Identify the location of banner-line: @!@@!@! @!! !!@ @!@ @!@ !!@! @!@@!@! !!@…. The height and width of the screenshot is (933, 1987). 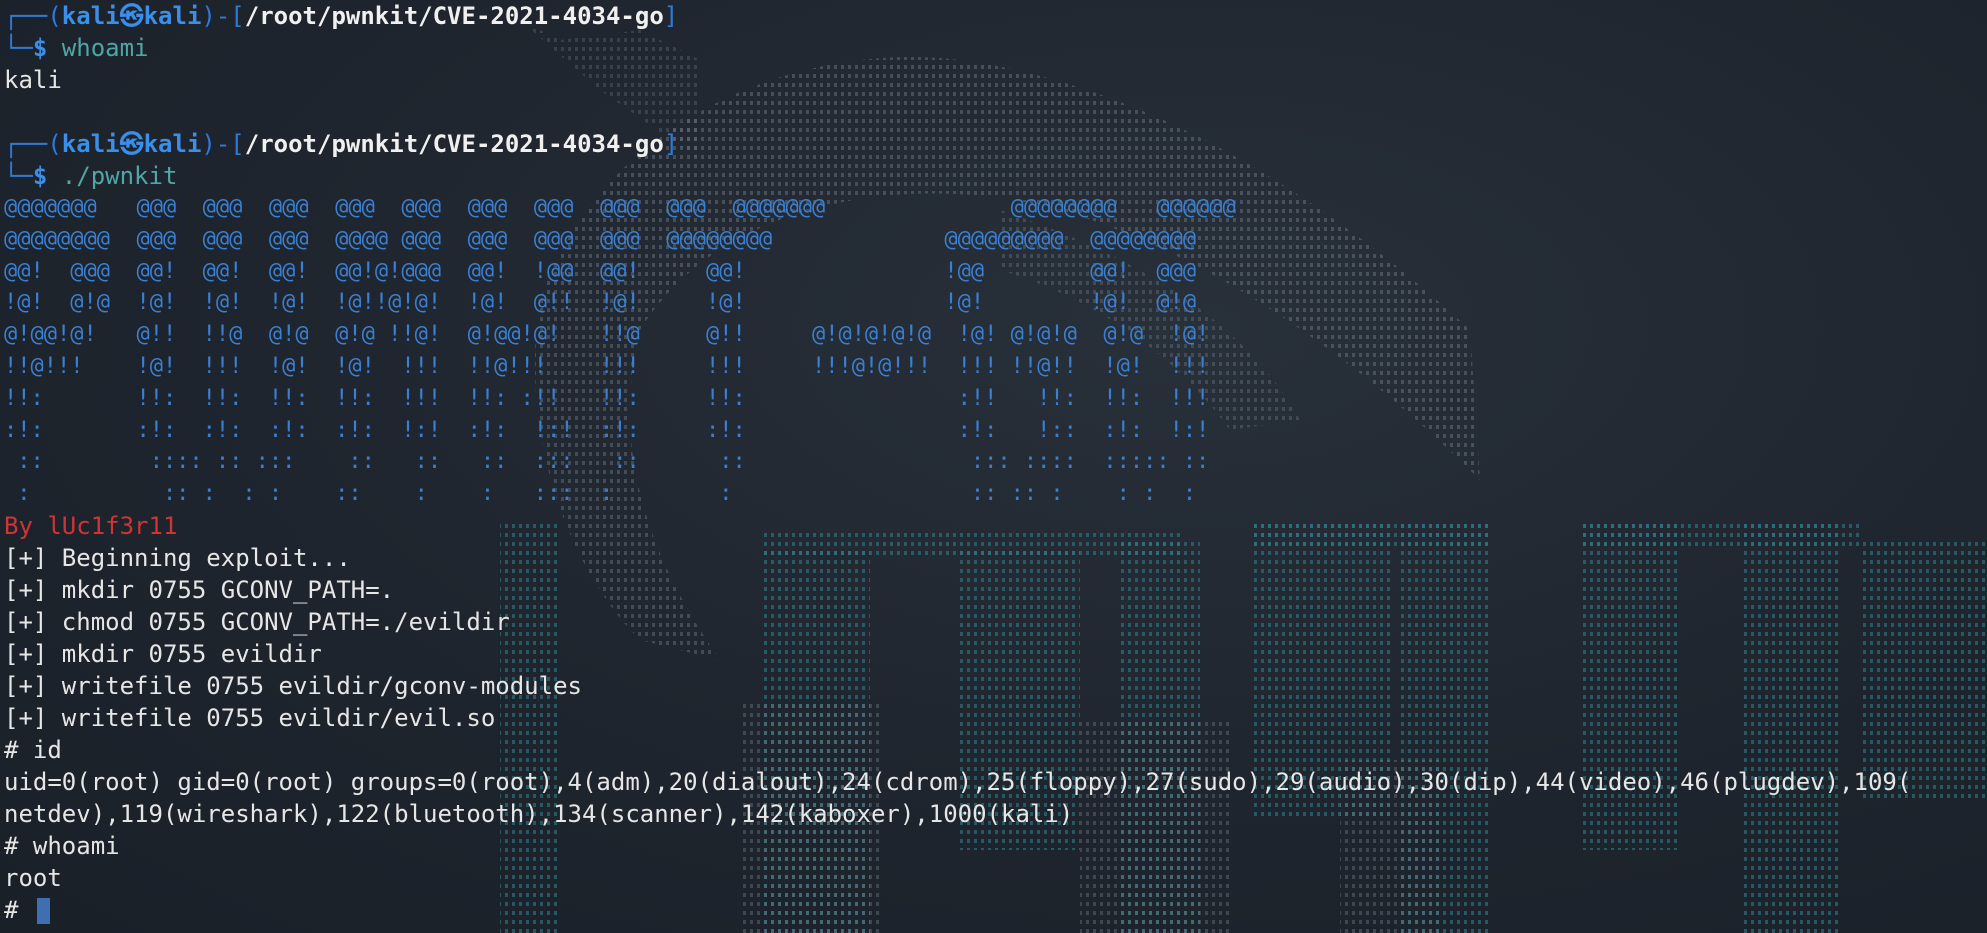
(607, 335).